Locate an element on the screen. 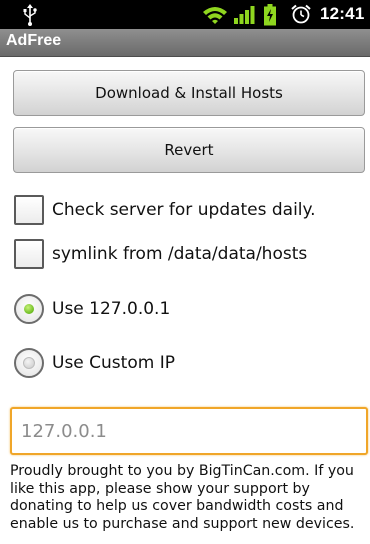  use-localhost-option: Use 127.0.0.1 is located at coordinates (92, 309).